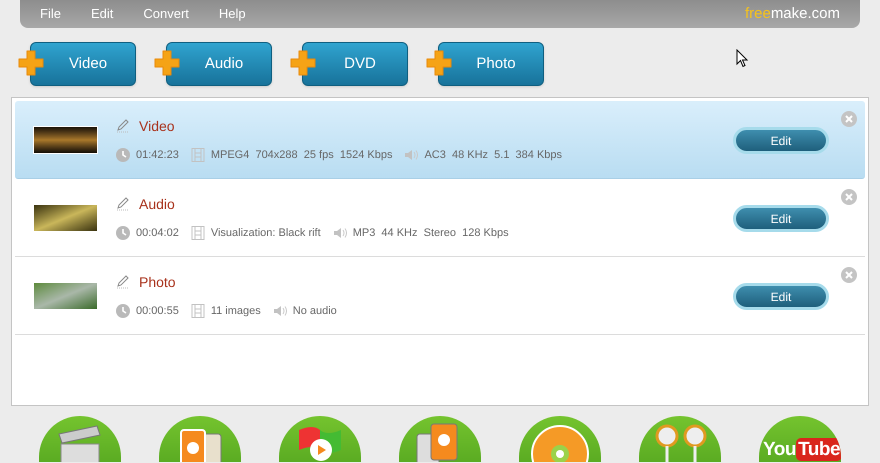 The image size is (880, 463). What do you see at coordinates (102, 14) in the screenshot?
I see `menu-item: Edit` at bounding box center [102, 14].